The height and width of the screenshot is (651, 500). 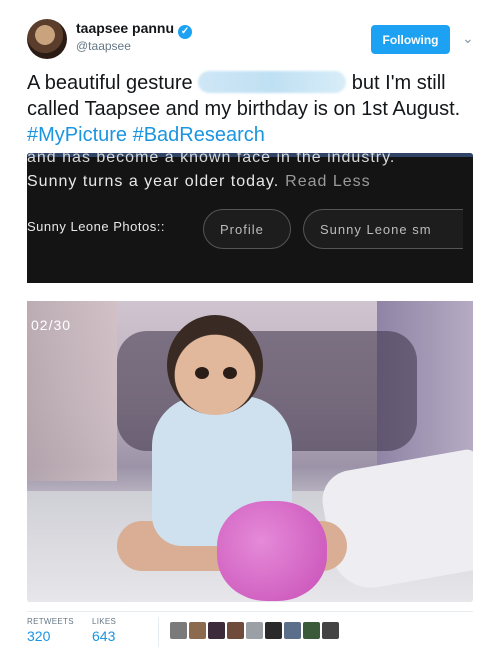 I want to click on user-name: taapsee pannu ✓, so click(x=134, y=29).